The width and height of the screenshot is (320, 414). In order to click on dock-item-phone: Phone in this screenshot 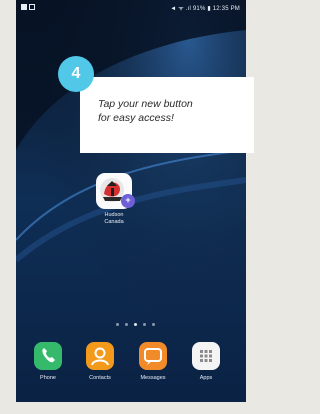, I will do `click(48, 361)`.